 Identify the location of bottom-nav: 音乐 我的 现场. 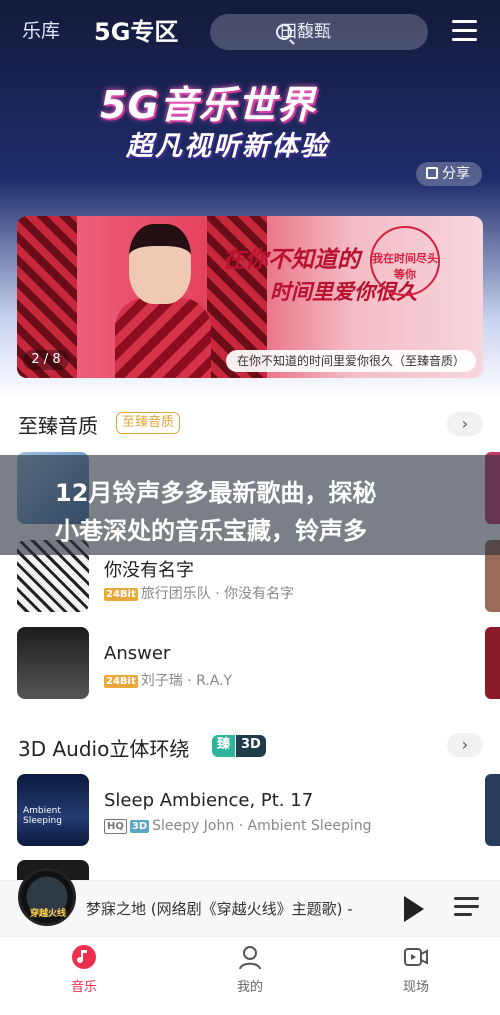
(250, 975).